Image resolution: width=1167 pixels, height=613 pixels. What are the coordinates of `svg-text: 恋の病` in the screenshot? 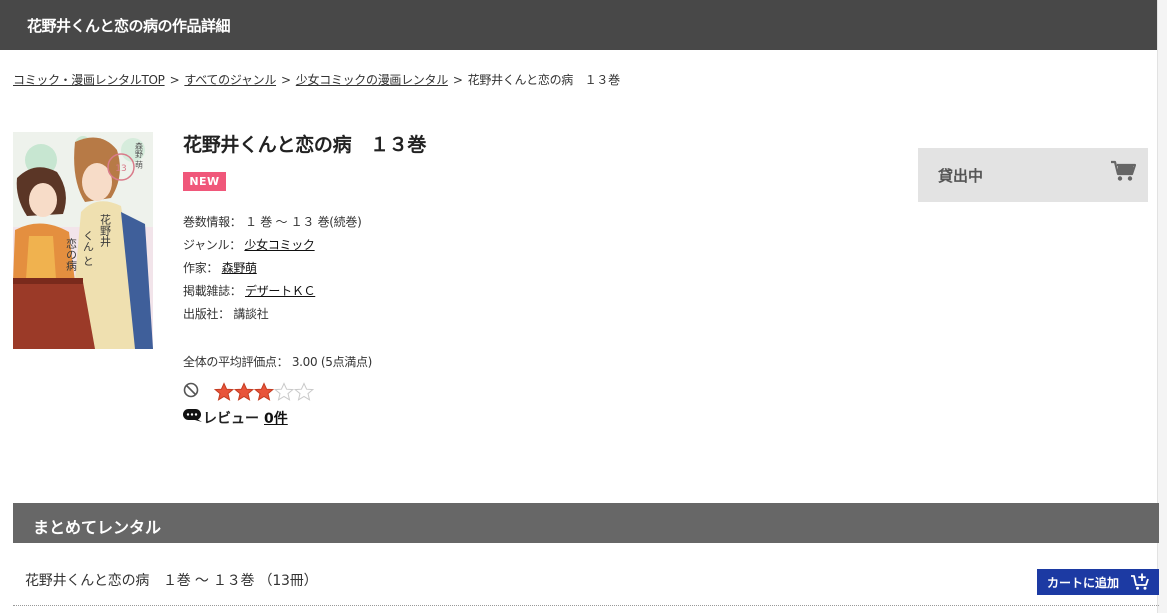 It's located at (71, 254).